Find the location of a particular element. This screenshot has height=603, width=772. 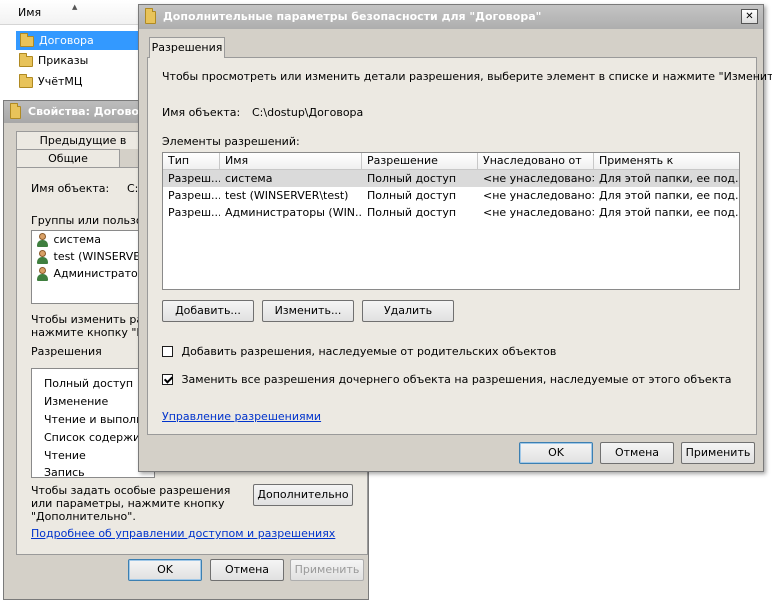

col-header-type: Тип is located at coordinates (191, 161).